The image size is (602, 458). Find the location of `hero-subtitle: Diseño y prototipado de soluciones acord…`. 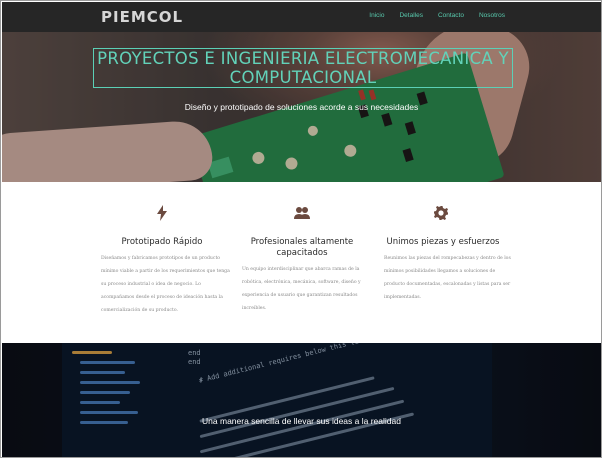

hero-subtitle: Diseño y prototipado de soluciones acord… is located at coordinates (301, 107).